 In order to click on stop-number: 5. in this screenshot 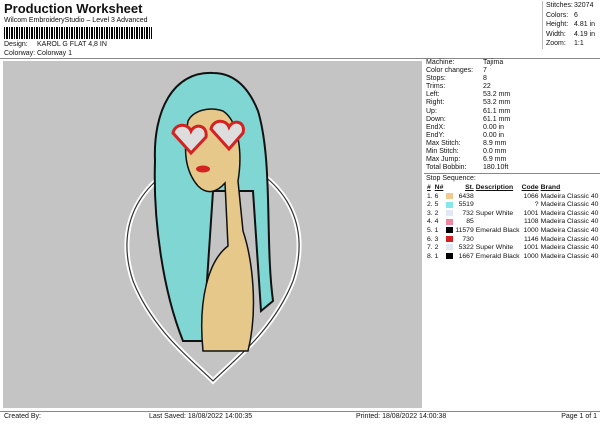, I will do `click(430, 231)`.